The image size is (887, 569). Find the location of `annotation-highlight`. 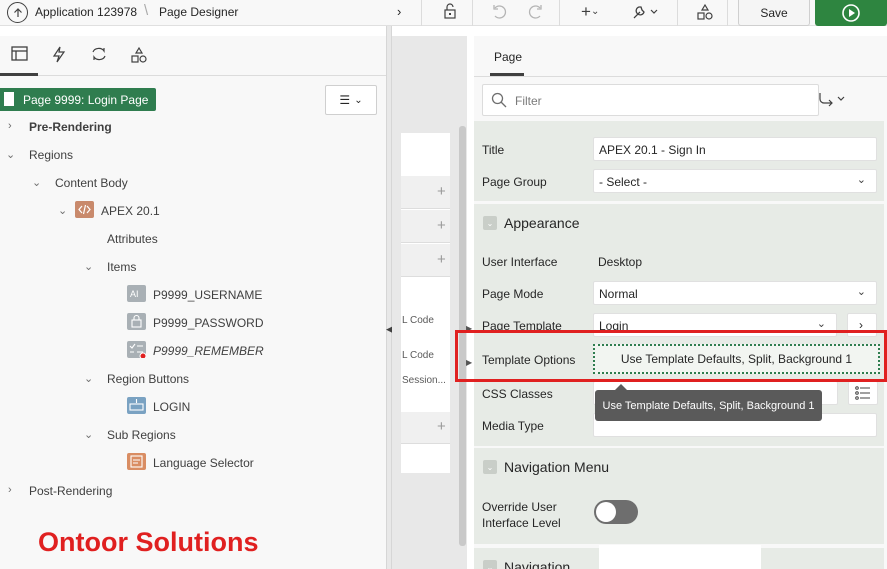

annotation-highlight is located at coordinates (671, 356).